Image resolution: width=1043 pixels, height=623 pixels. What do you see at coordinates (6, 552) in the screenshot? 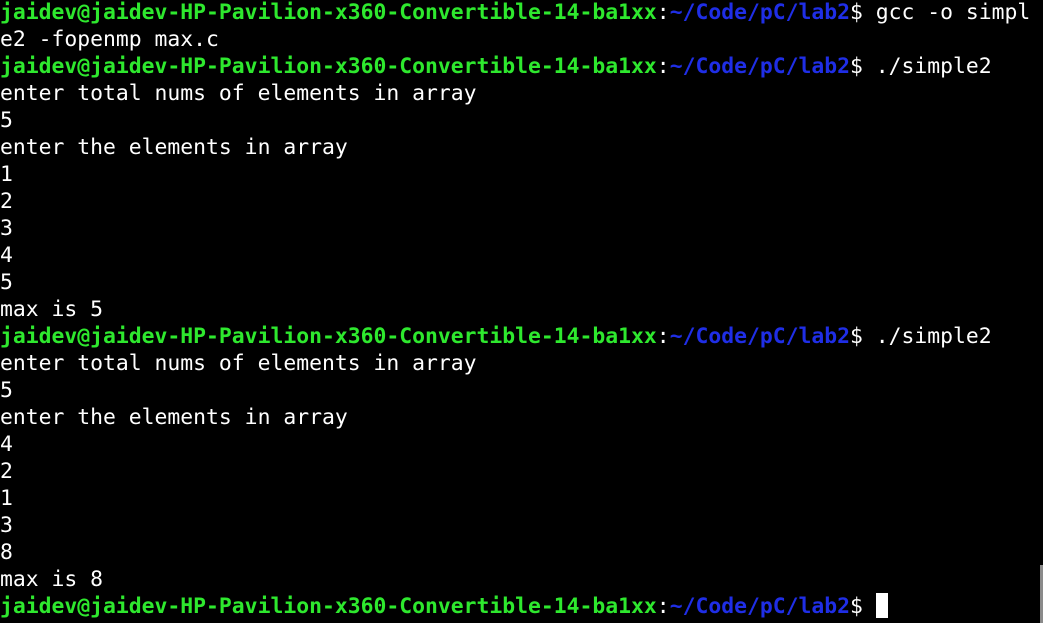
I see `output-line: 8` at bounding box center [6, 552].